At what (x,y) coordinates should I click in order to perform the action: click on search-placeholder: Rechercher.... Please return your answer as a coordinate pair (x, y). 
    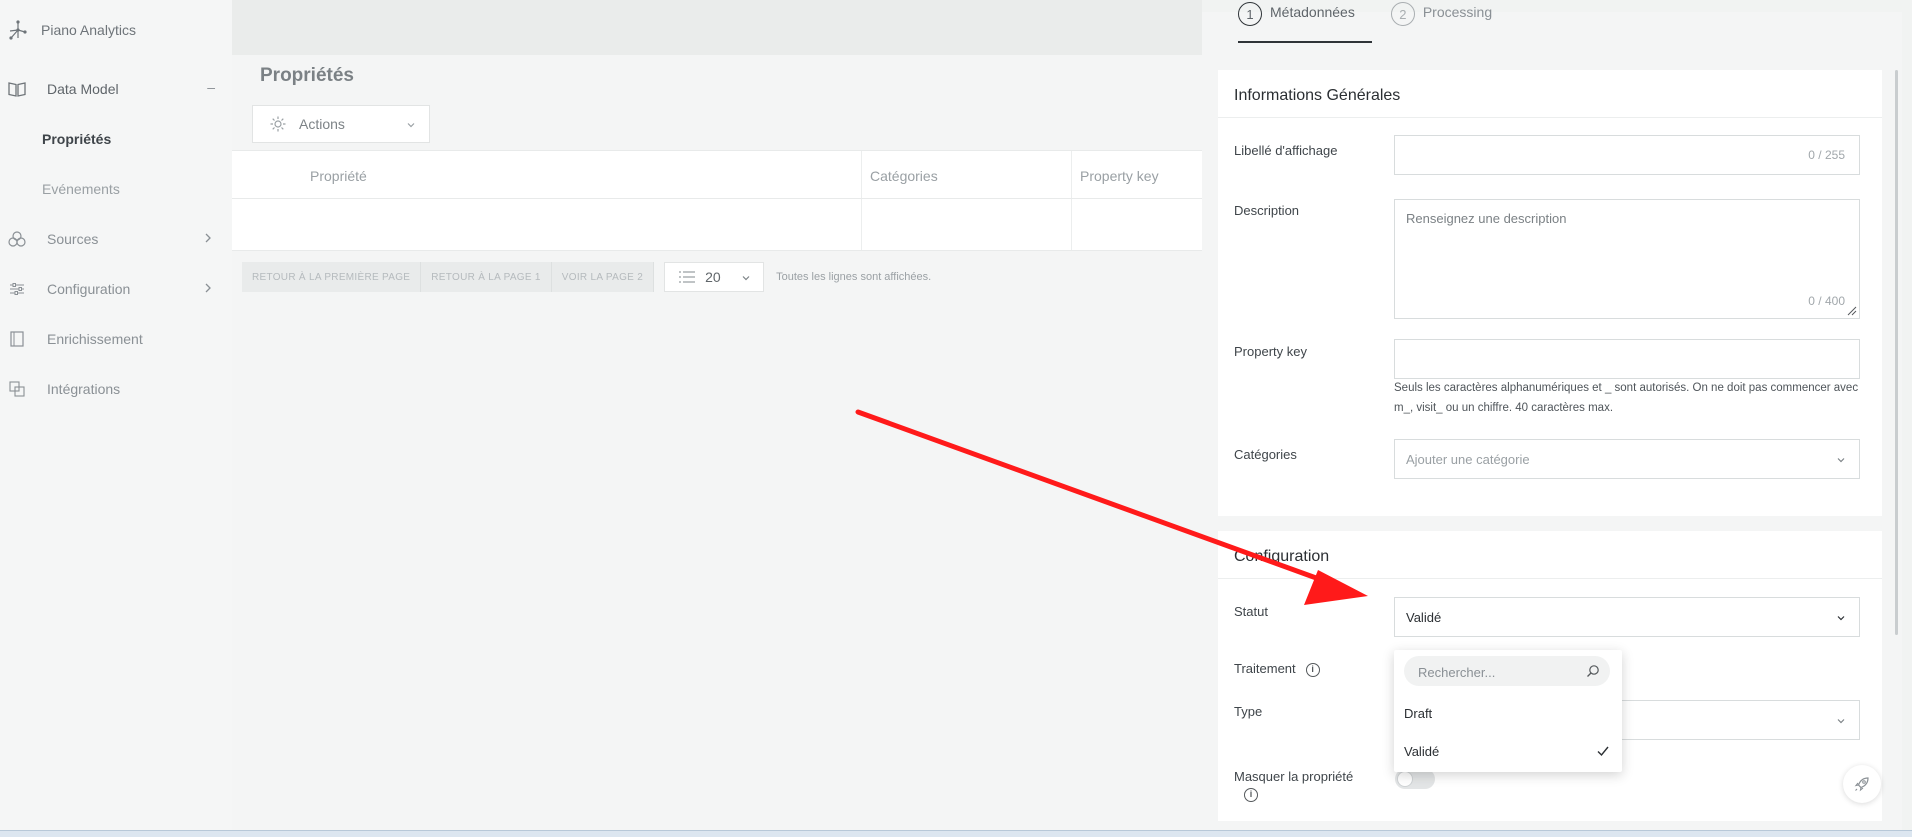
    Looking at the image, I should click on (1457, 672).